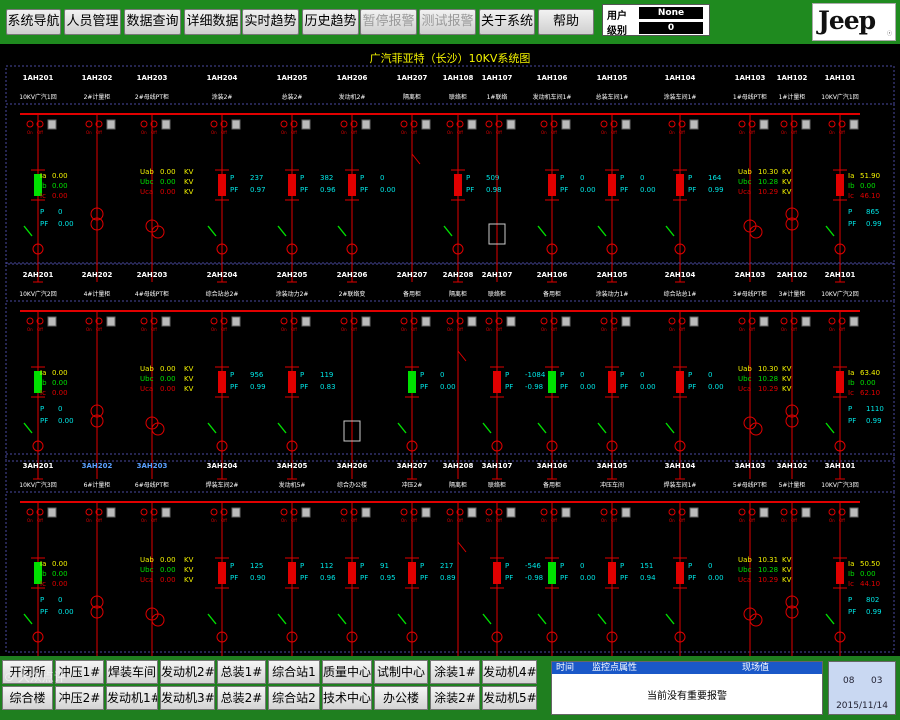  I want to click on isolator-blade, so click(416, 159).